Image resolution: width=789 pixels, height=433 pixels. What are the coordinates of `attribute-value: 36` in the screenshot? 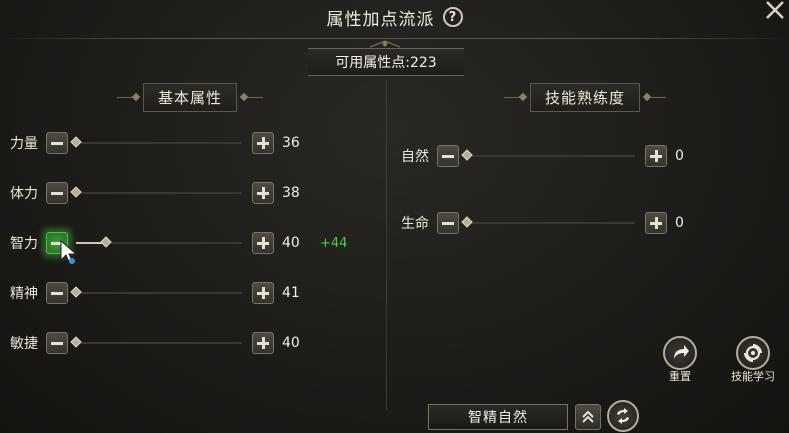 It's located at (291, 143).